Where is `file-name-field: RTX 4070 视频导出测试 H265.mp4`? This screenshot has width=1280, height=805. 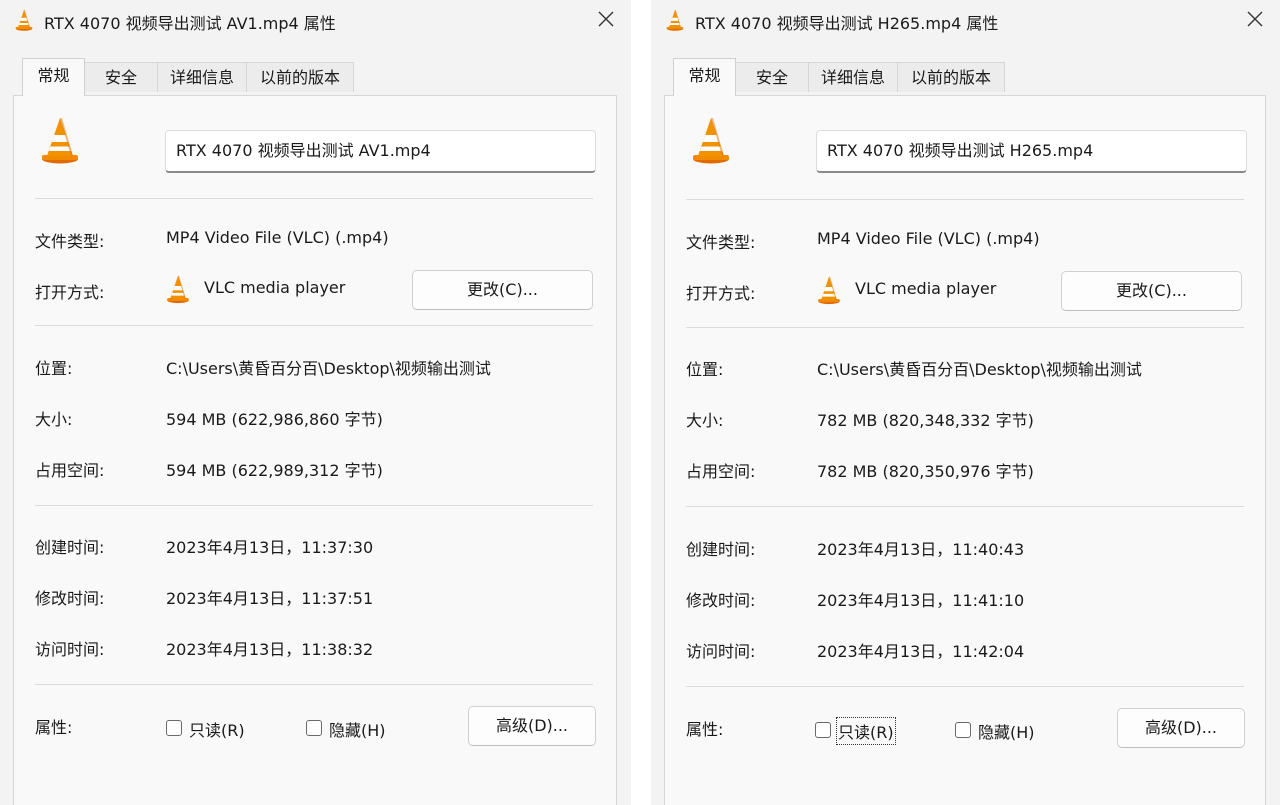
file-name-field: RTX 4070 视频导出测试 H265.mp4 is located at coordinates (1031, 151).